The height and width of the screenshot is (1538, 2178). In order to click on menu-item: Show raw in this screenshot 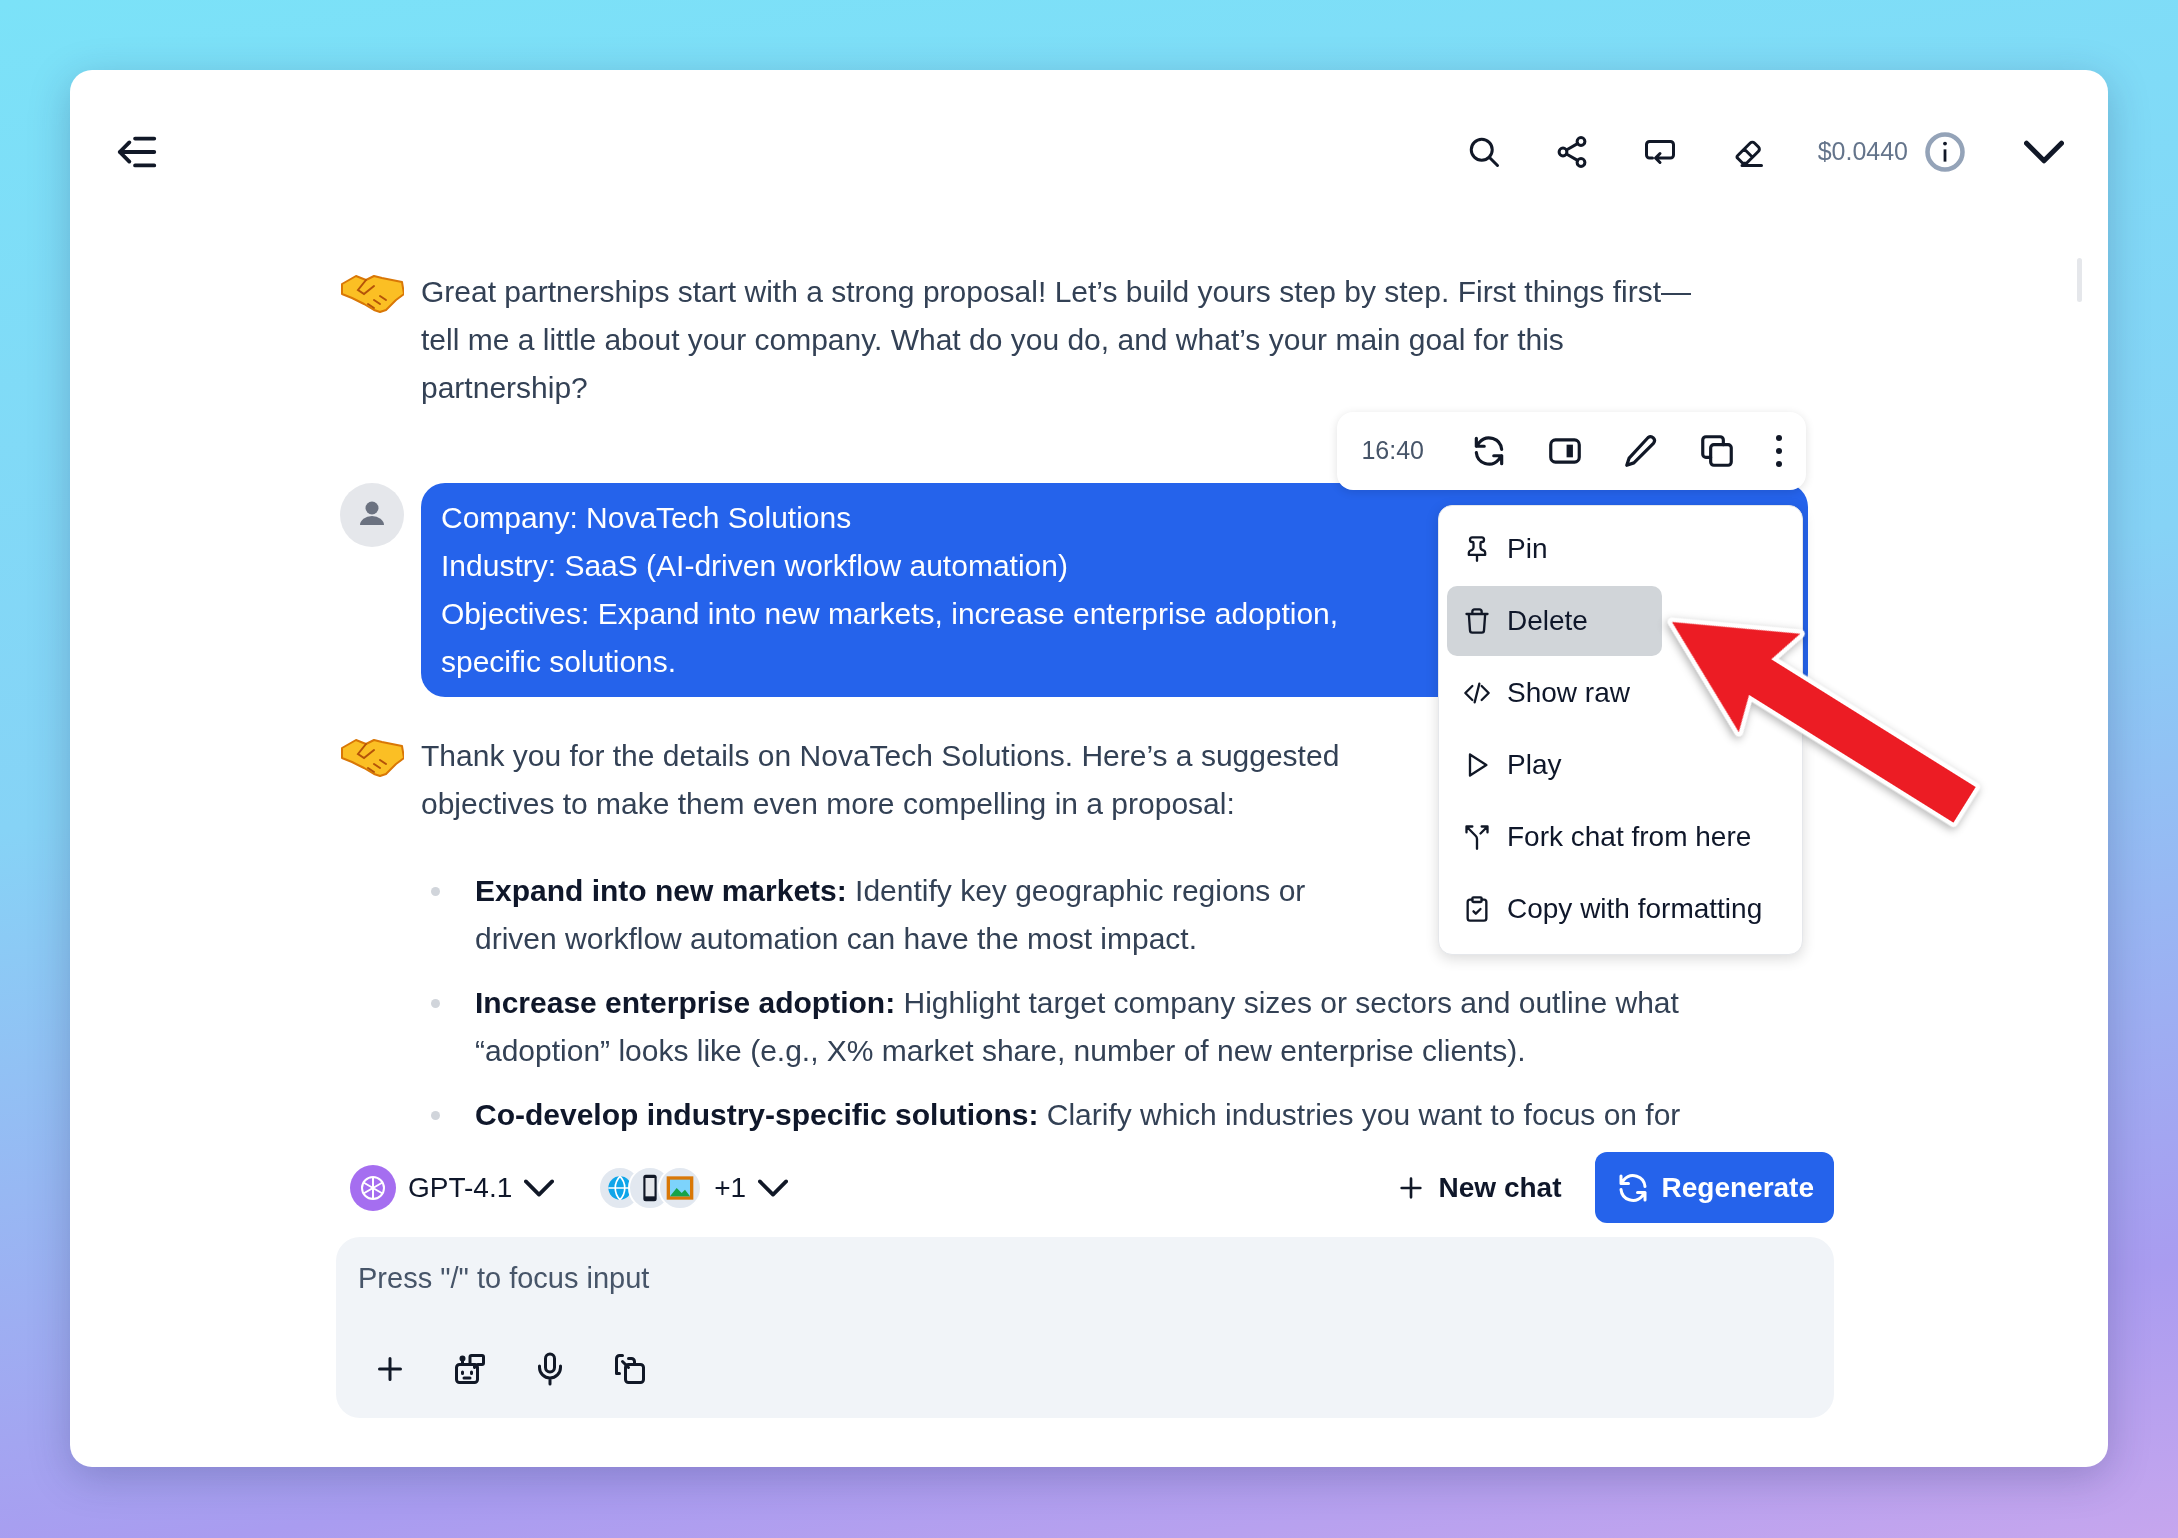, I will do `click(1565, 693)`.